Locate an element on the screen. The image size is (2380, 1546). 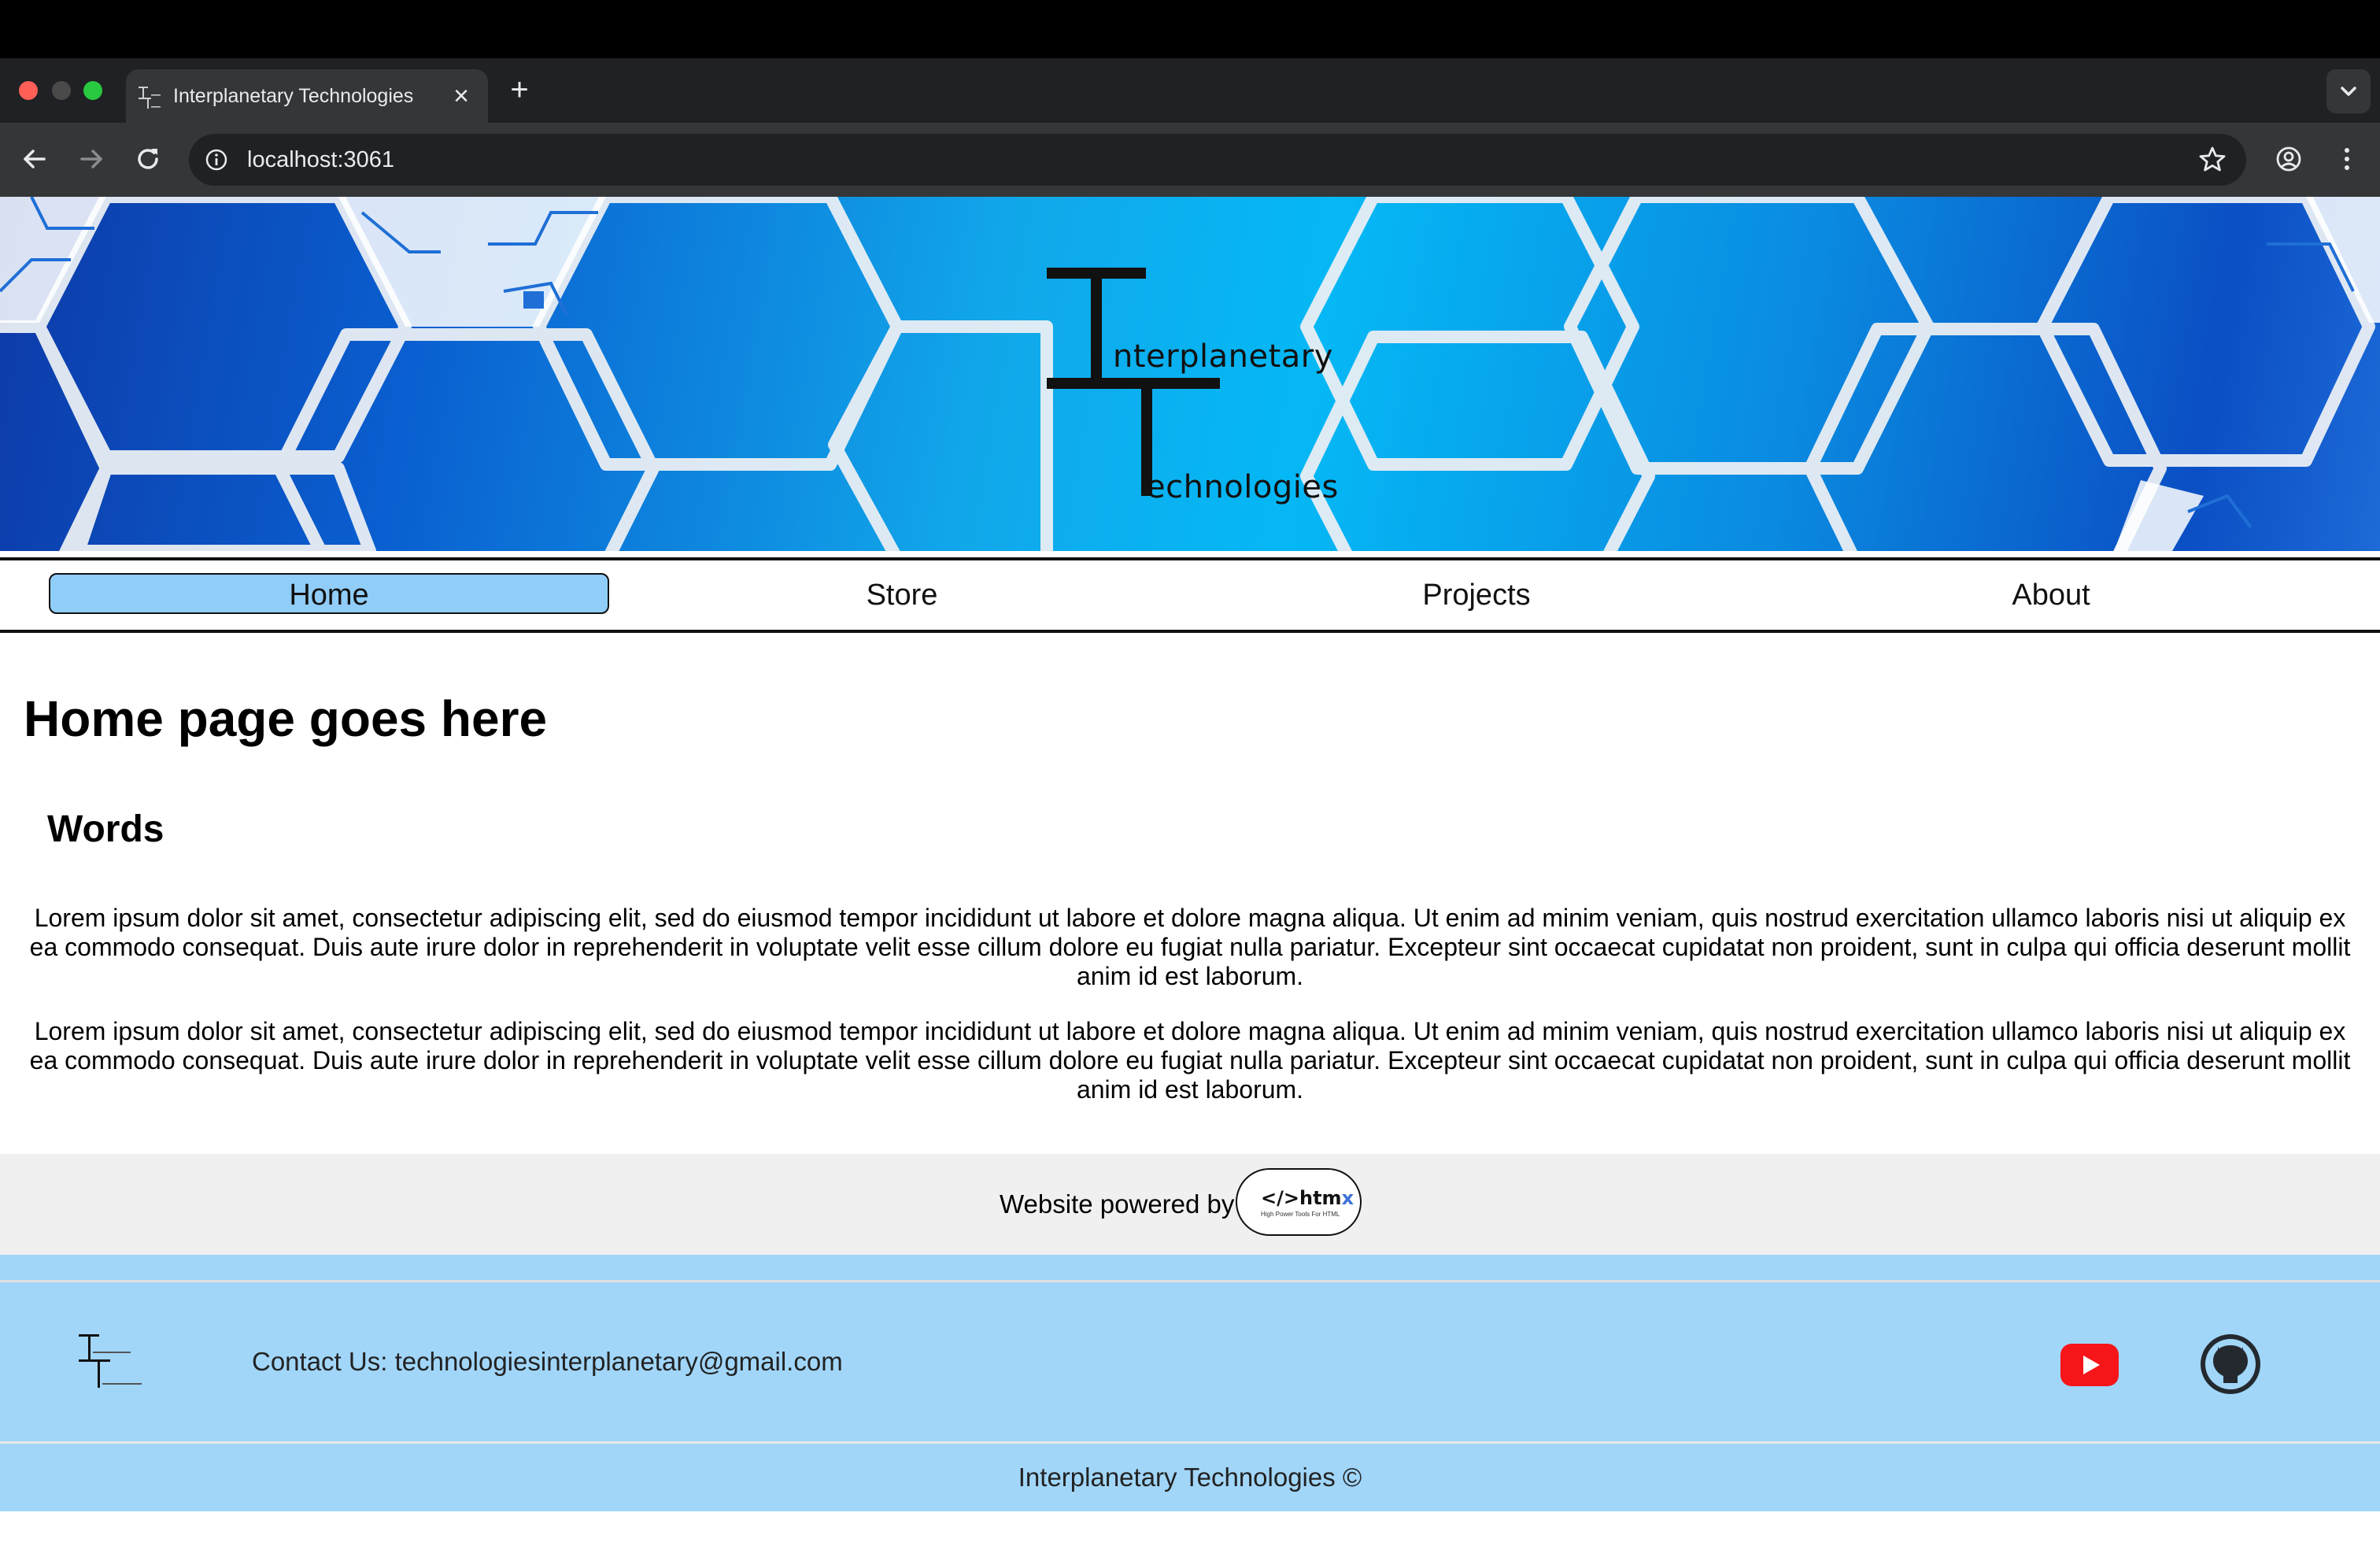
main-navigation: Home Store Projects About is located at coordinates (1190, 595).